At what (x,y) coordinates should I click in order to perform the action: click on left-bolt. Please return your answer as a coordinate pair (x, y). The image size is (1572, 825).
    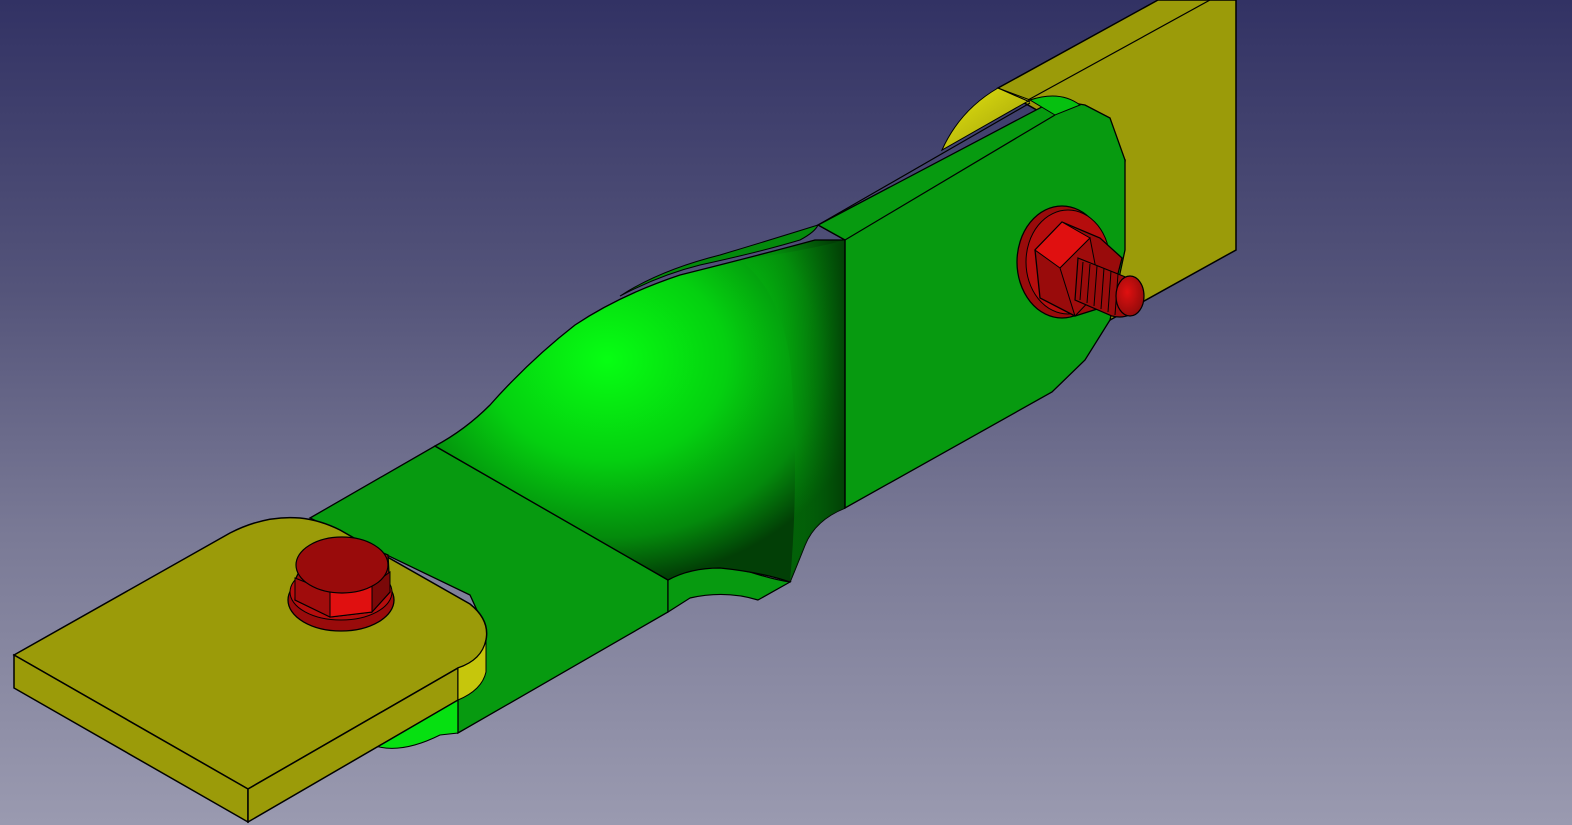
    Looking at the image, I should click on (341, 584).